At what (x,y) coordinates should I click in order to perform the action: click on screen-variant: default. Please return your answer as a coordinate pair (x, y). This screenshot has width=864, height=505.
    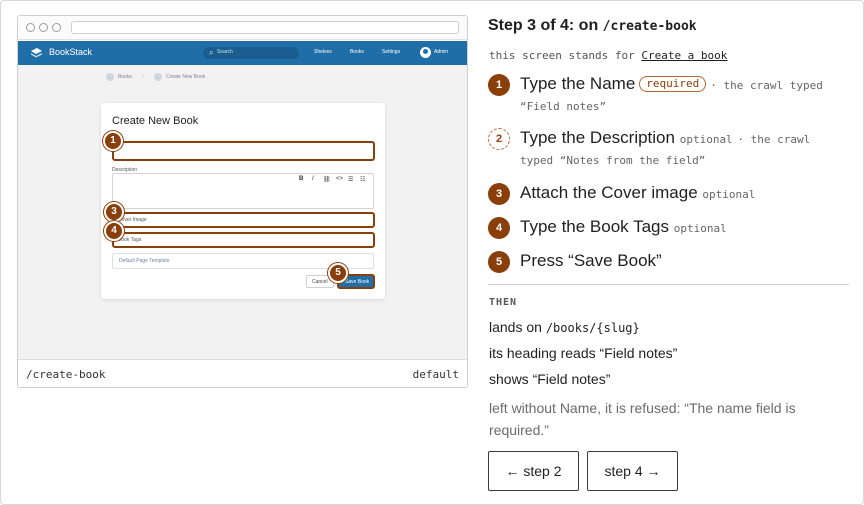
    Looking at the image, I should click on (435, 374).